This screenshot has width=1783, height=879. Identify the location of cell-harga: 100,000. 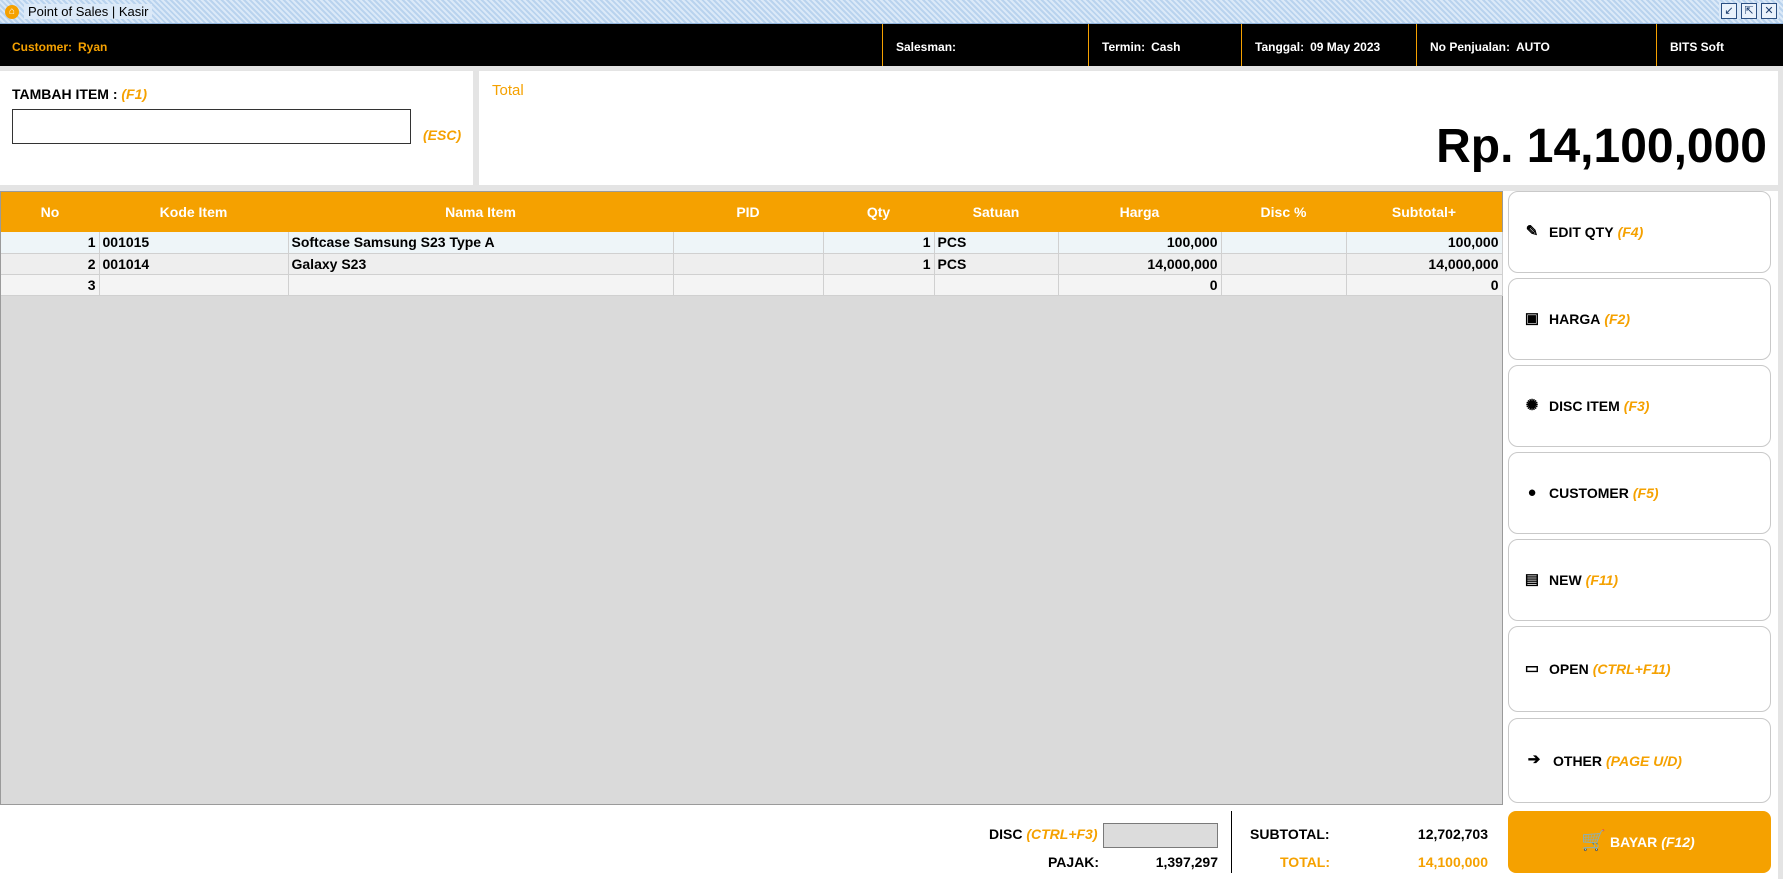
(1140, 243).